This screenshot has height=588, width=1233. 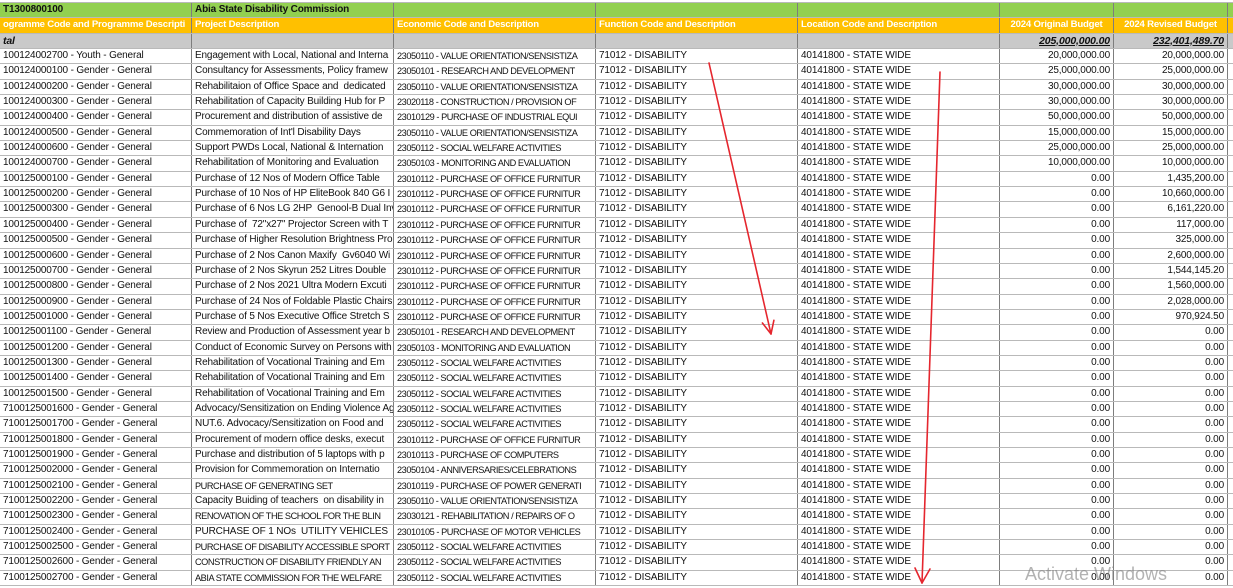 What do you see at coordinates (96, 56) in the screenshot?
I see `programme-code-cell: 100124002700 - Youth - General` at bounding box center [96, 56].